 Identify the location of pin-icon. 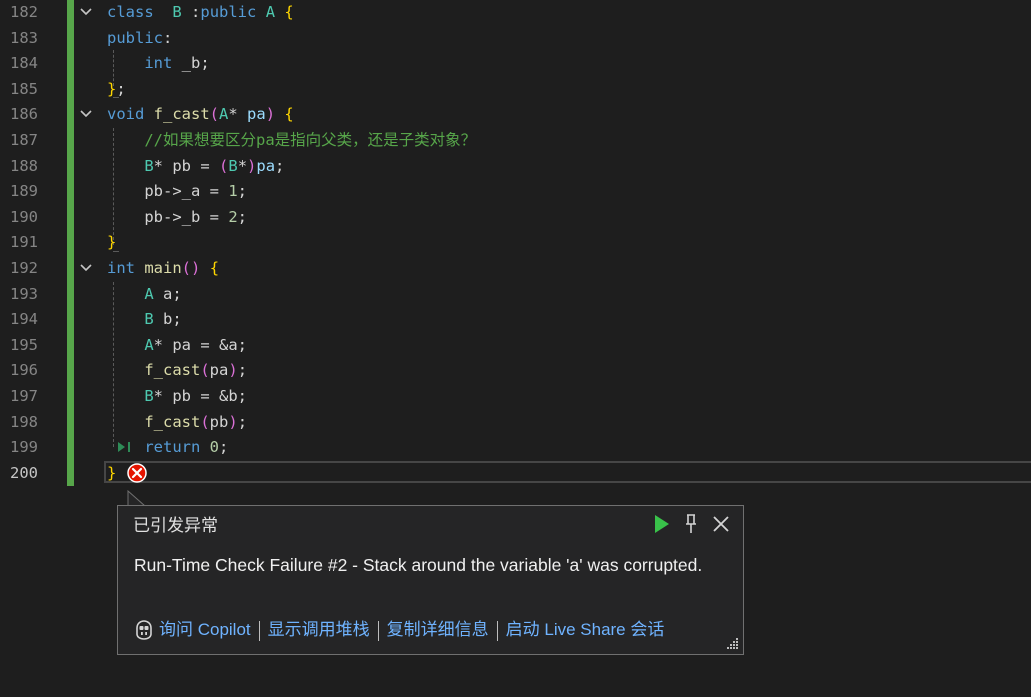
(691, 524).